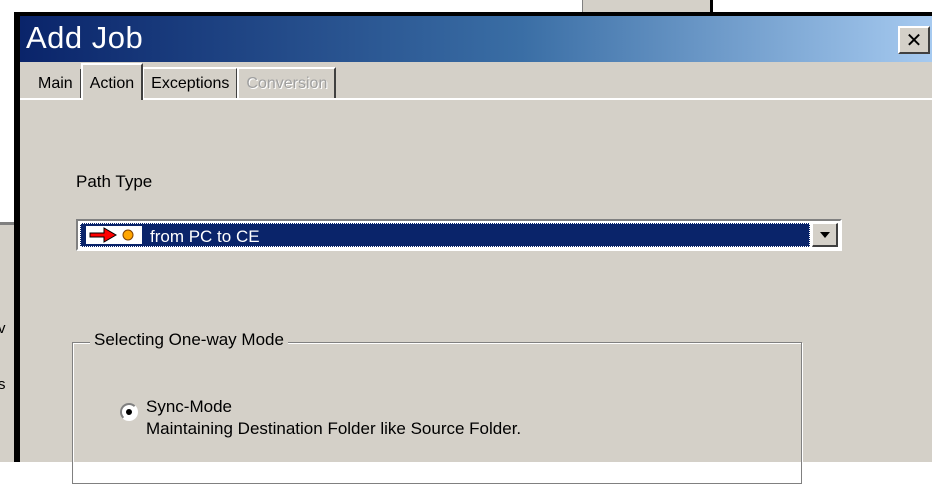  I want to click on arrow-right-to-circle-icon, so click(114, 235).